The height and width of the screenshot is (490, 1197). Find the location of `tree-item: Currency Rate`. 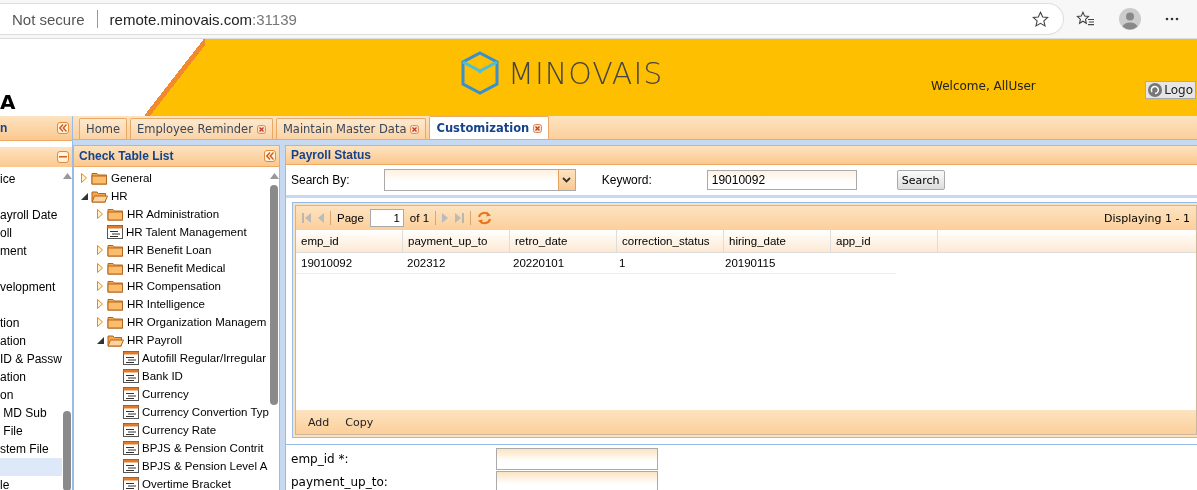

tree-item: Currency Rate is located at coordinates (179, 430).